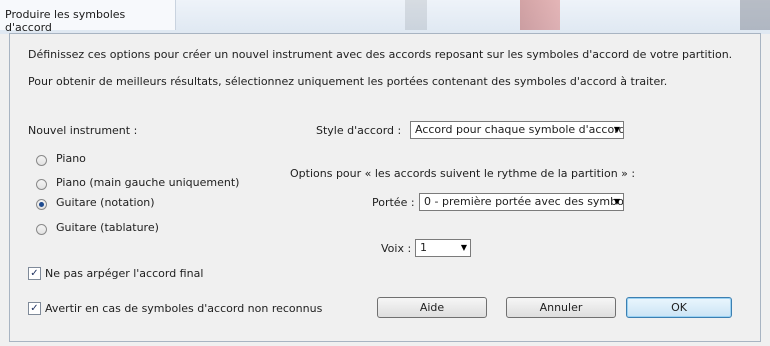 The image size is (770, 346). Describe the element at coordinates (71, 158) in the screenshot. I see `radio-label: Piano` at that location.